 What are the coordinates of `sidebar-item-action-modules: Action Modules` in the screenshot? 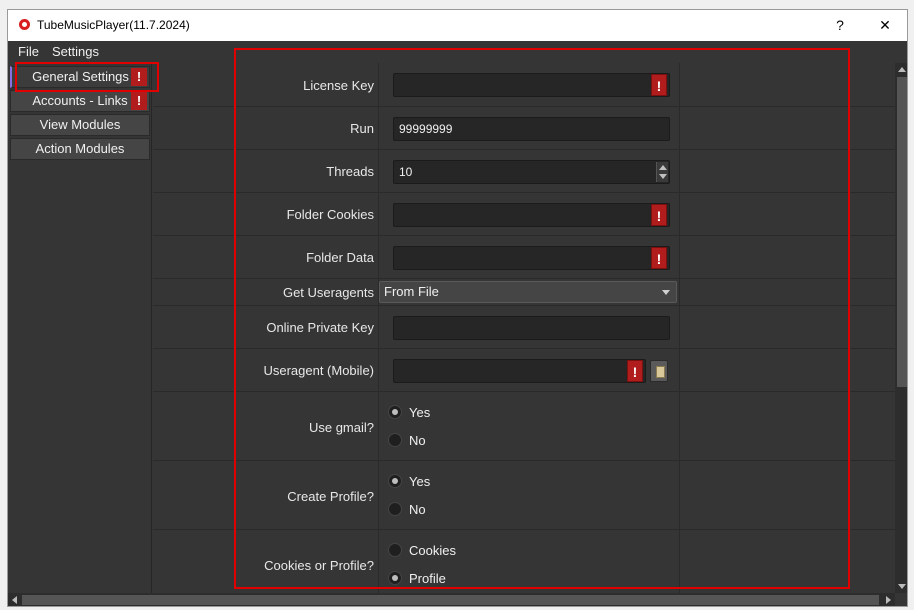 It's located at (80, 149).